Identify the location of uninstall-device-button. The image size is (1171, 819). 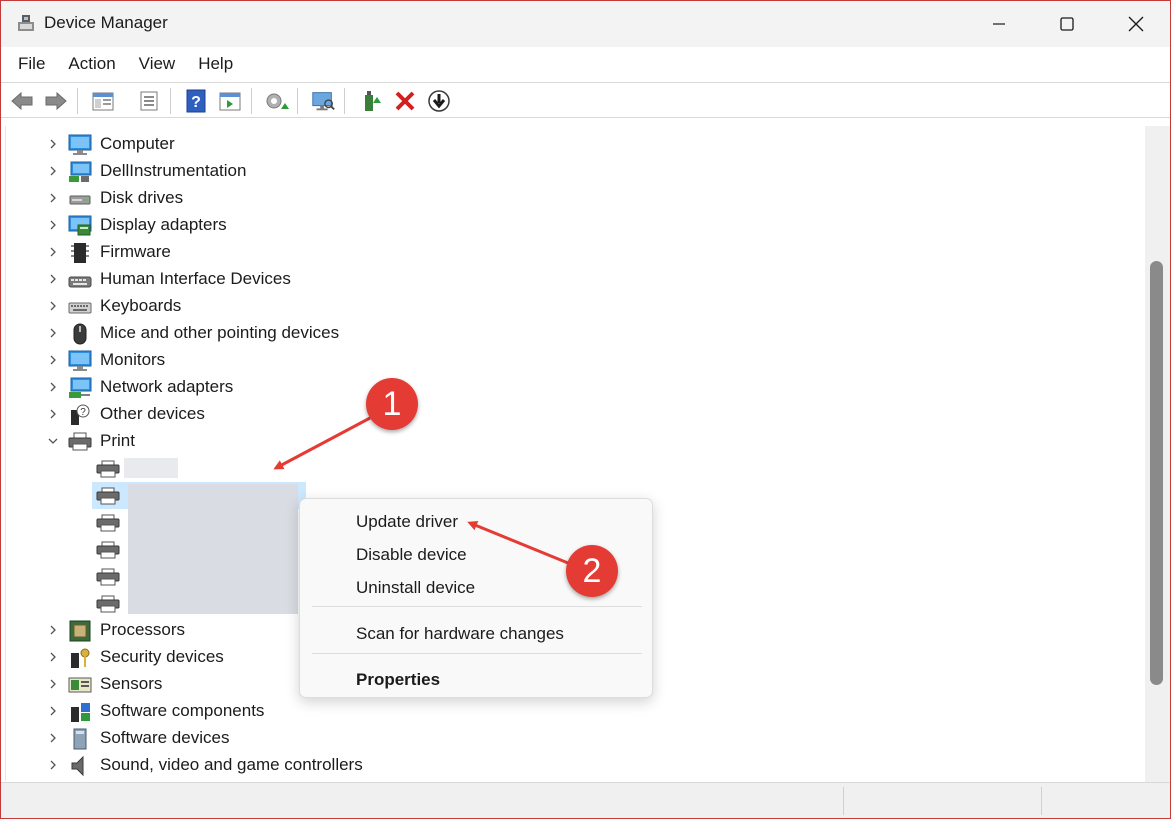
(405, 101).